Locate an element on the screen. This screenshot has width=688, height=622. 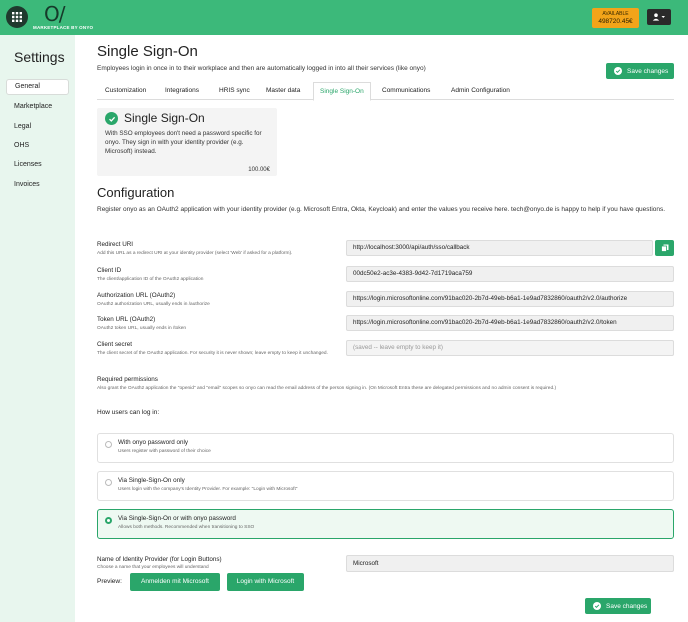
tab-admin-configuration: Admin Configuration is located at coordinates (480, 91).